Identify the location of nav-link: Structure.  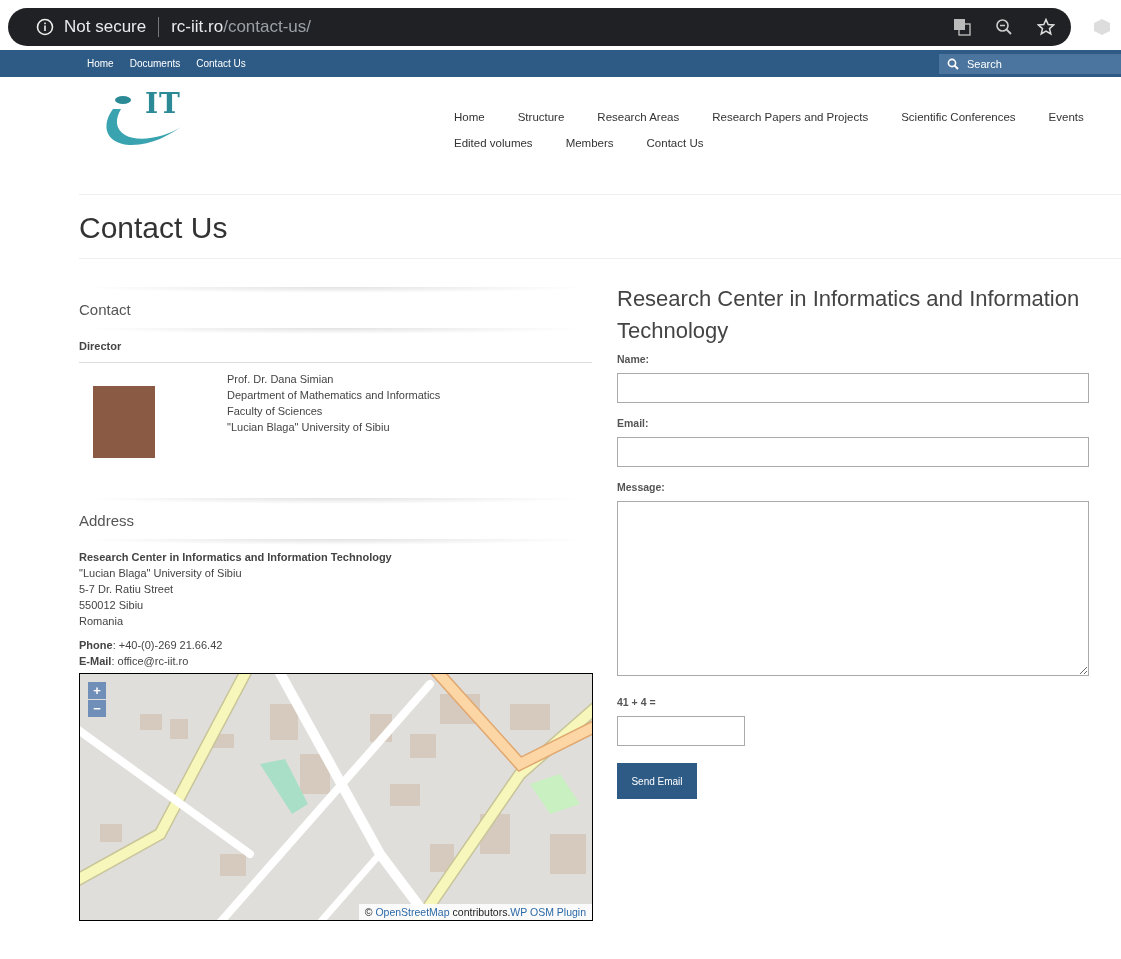
(541, 117).